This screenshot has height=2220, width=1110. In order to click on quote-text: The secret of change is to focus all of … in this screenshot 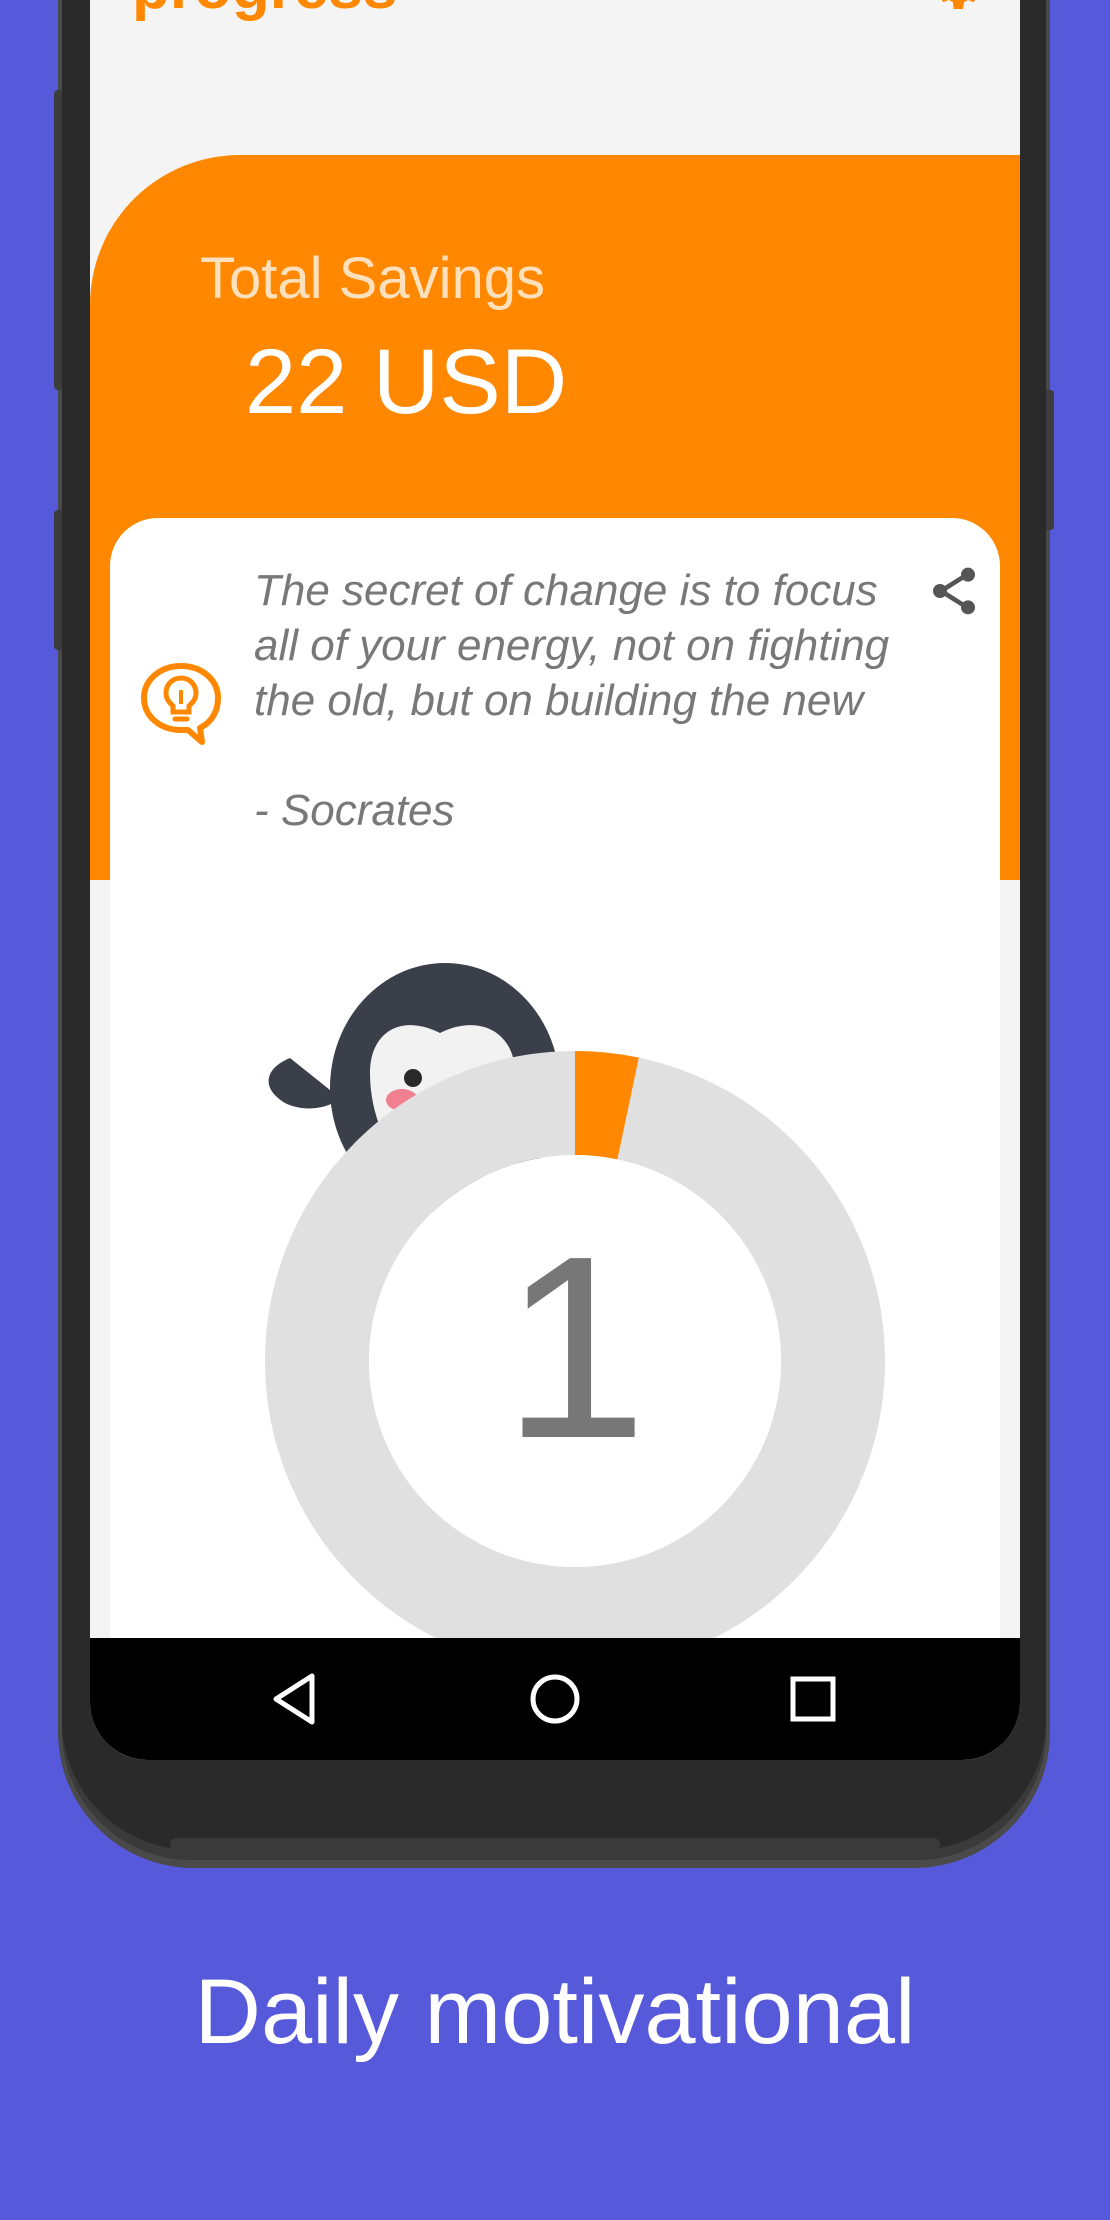, I will do `click(572, 645)`.